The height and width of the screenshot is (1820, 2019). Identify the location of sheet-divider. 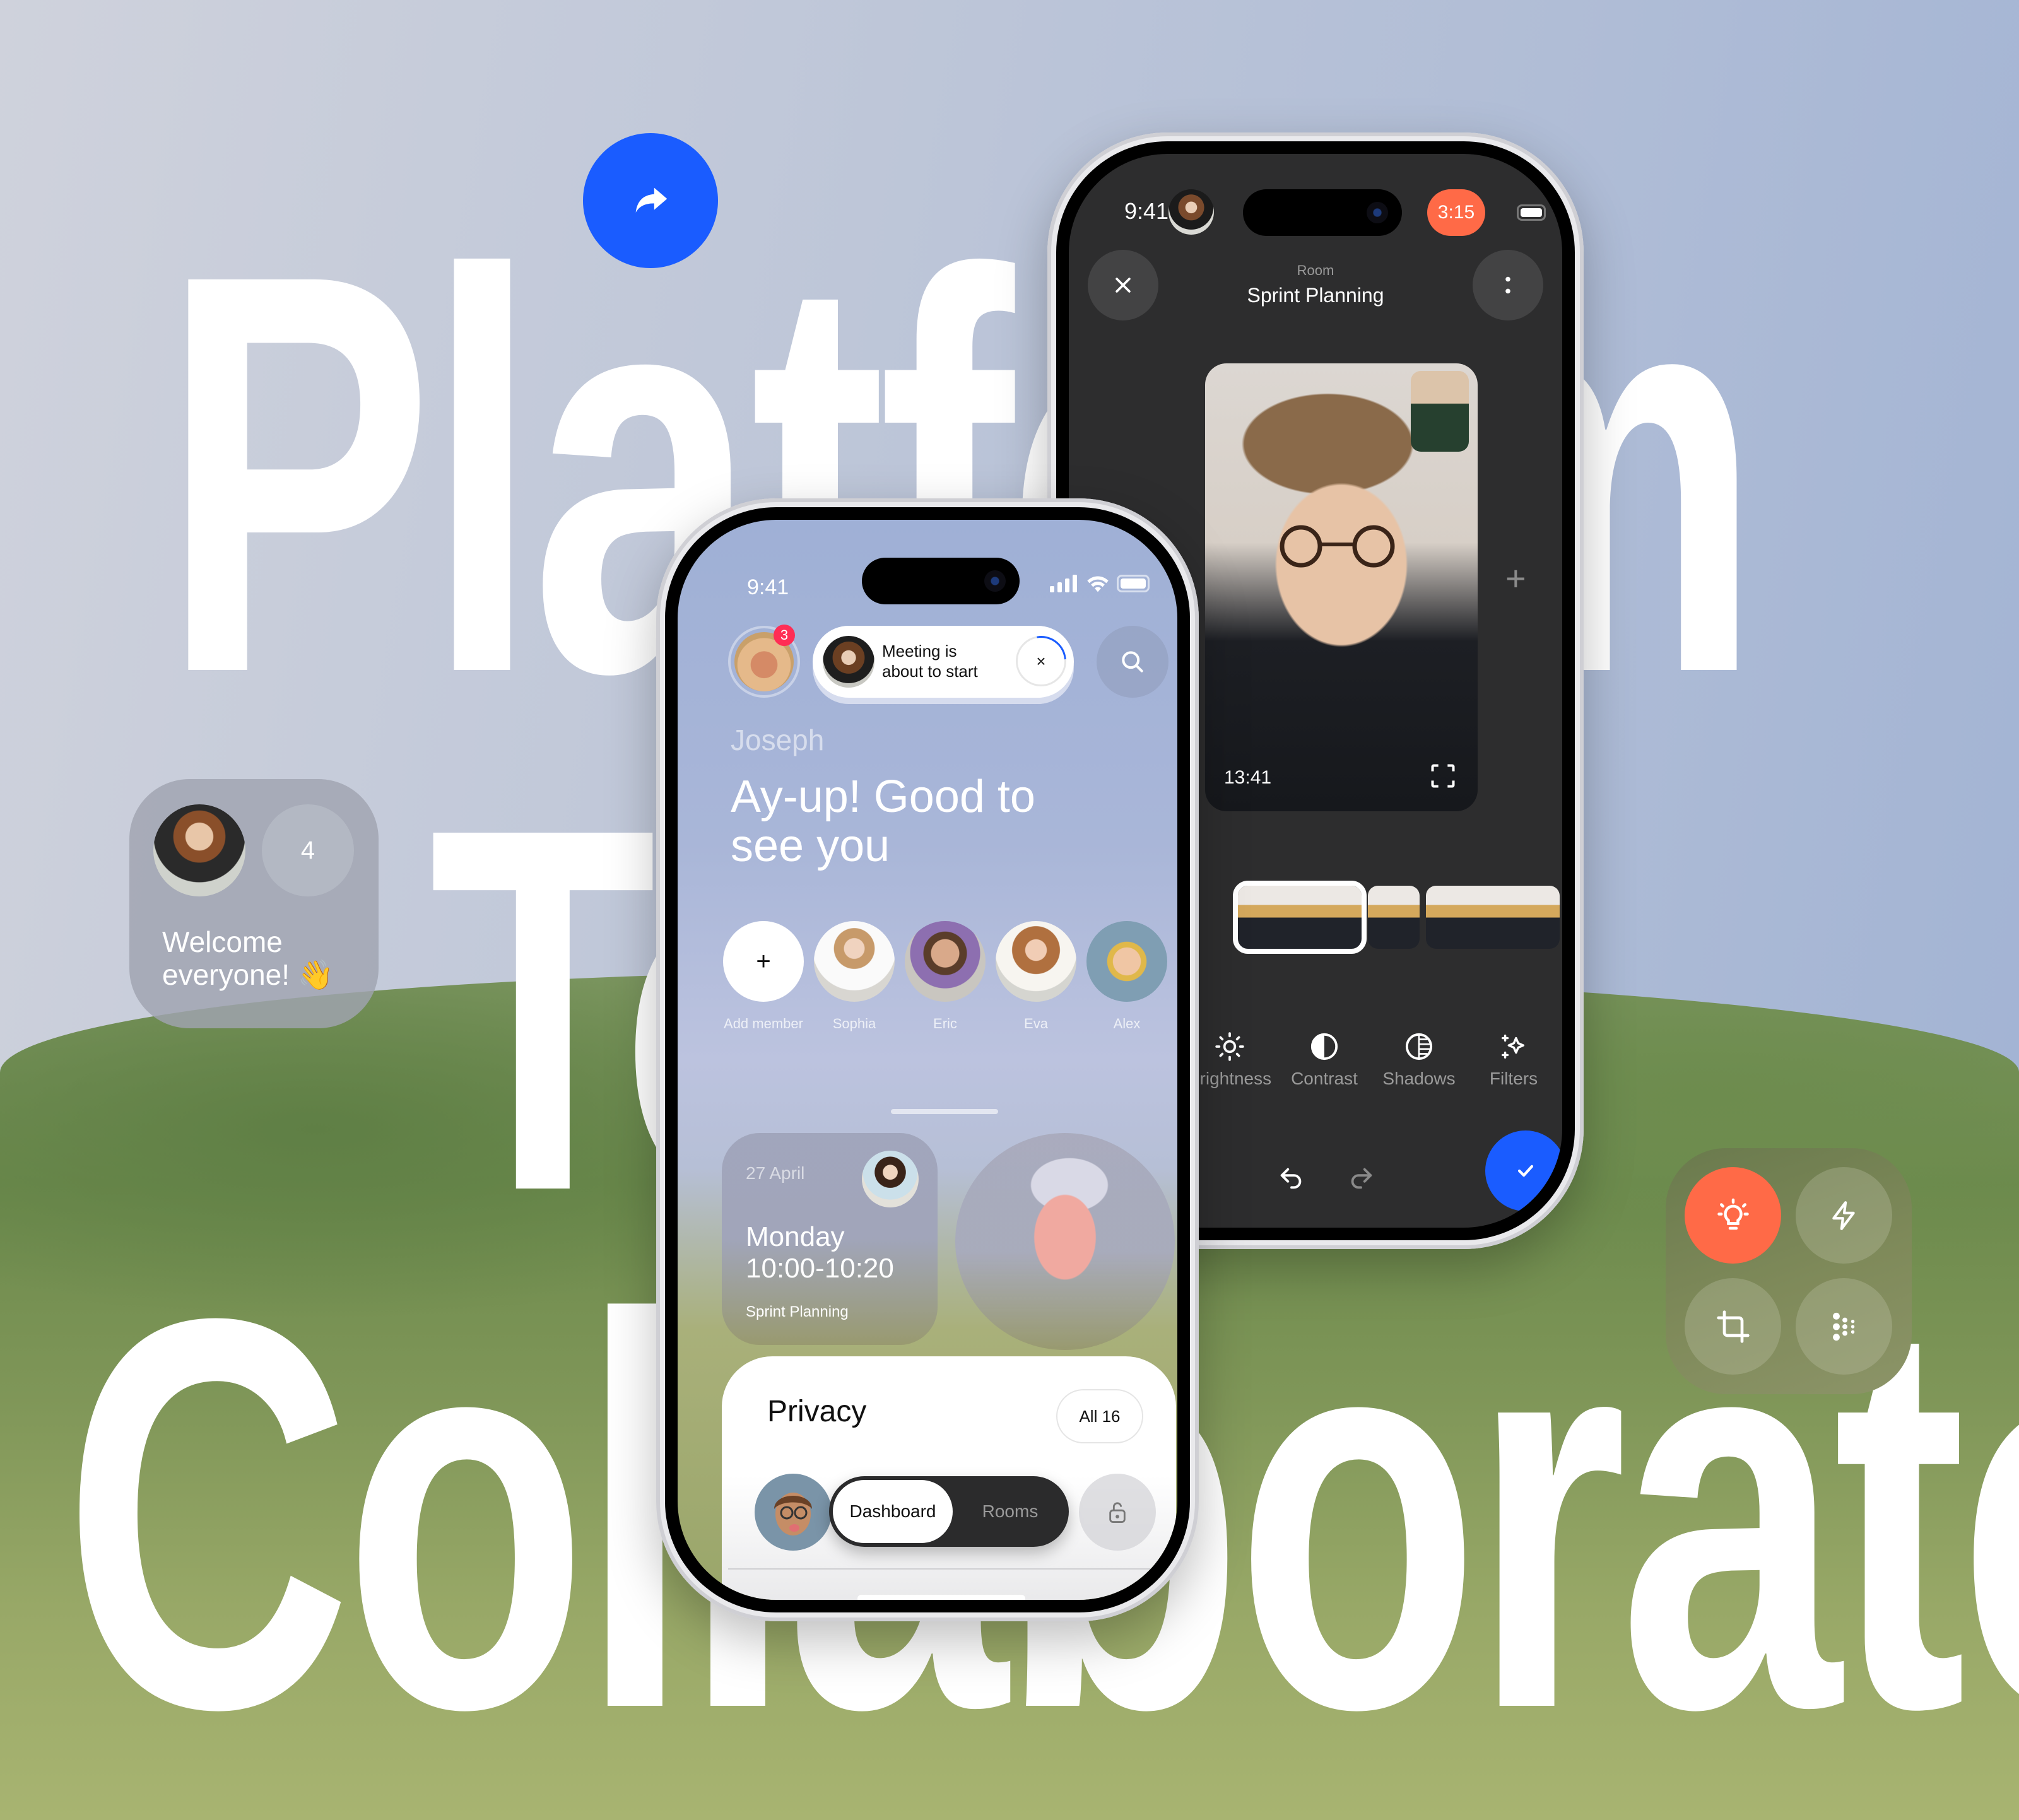
(949, 1569).